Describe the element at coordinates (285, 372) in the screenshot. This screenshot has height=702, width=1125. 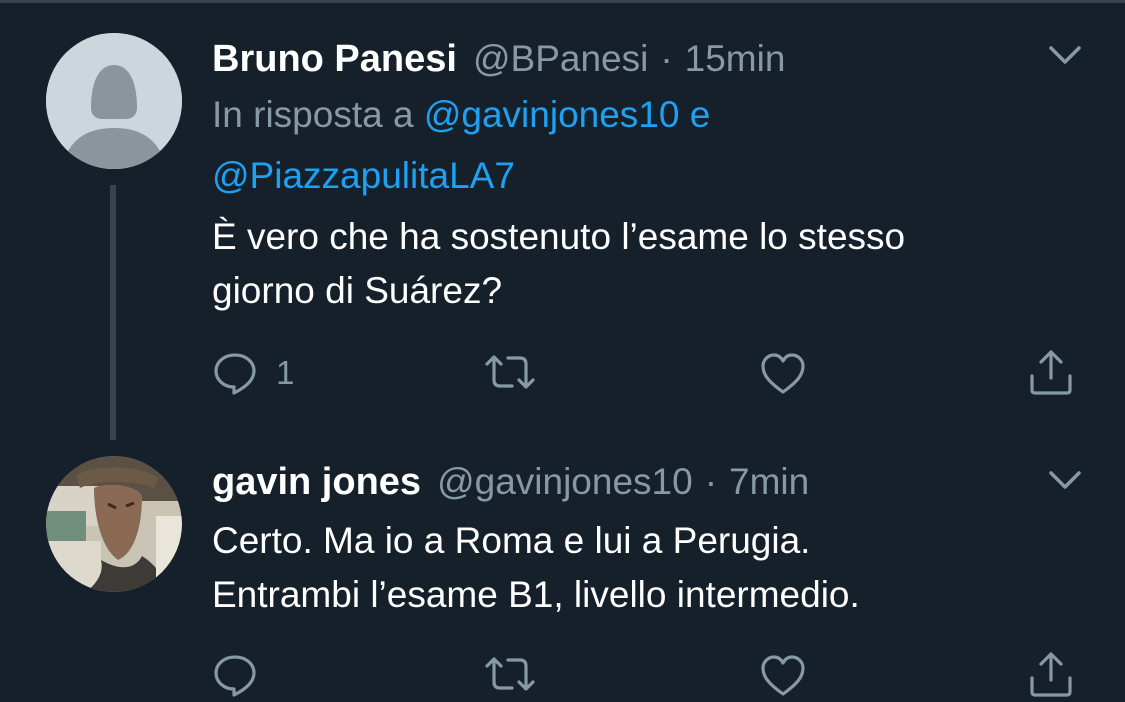
I see `reply-count: 1` at that location.